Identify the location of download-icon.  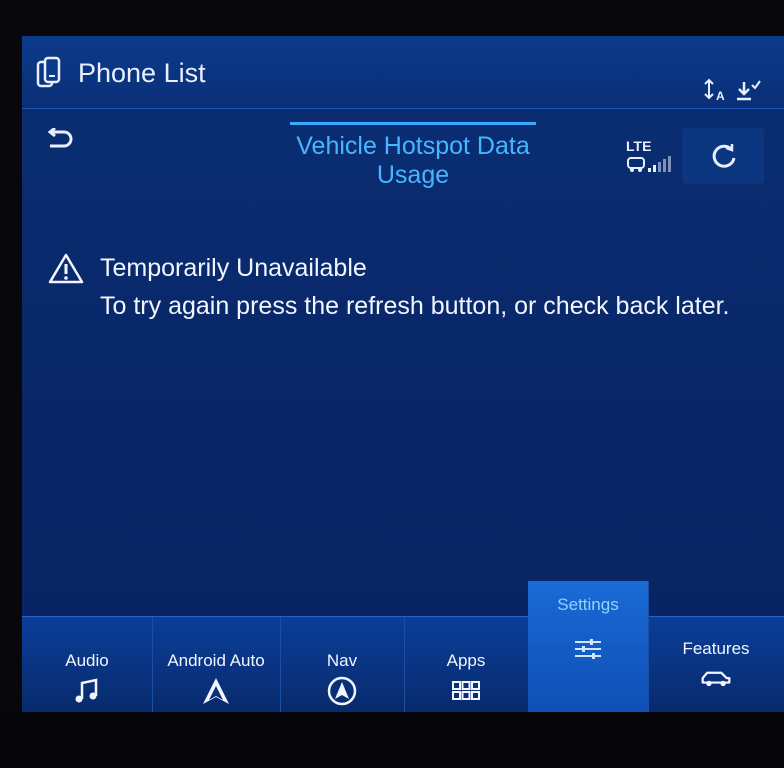
(748, 90).